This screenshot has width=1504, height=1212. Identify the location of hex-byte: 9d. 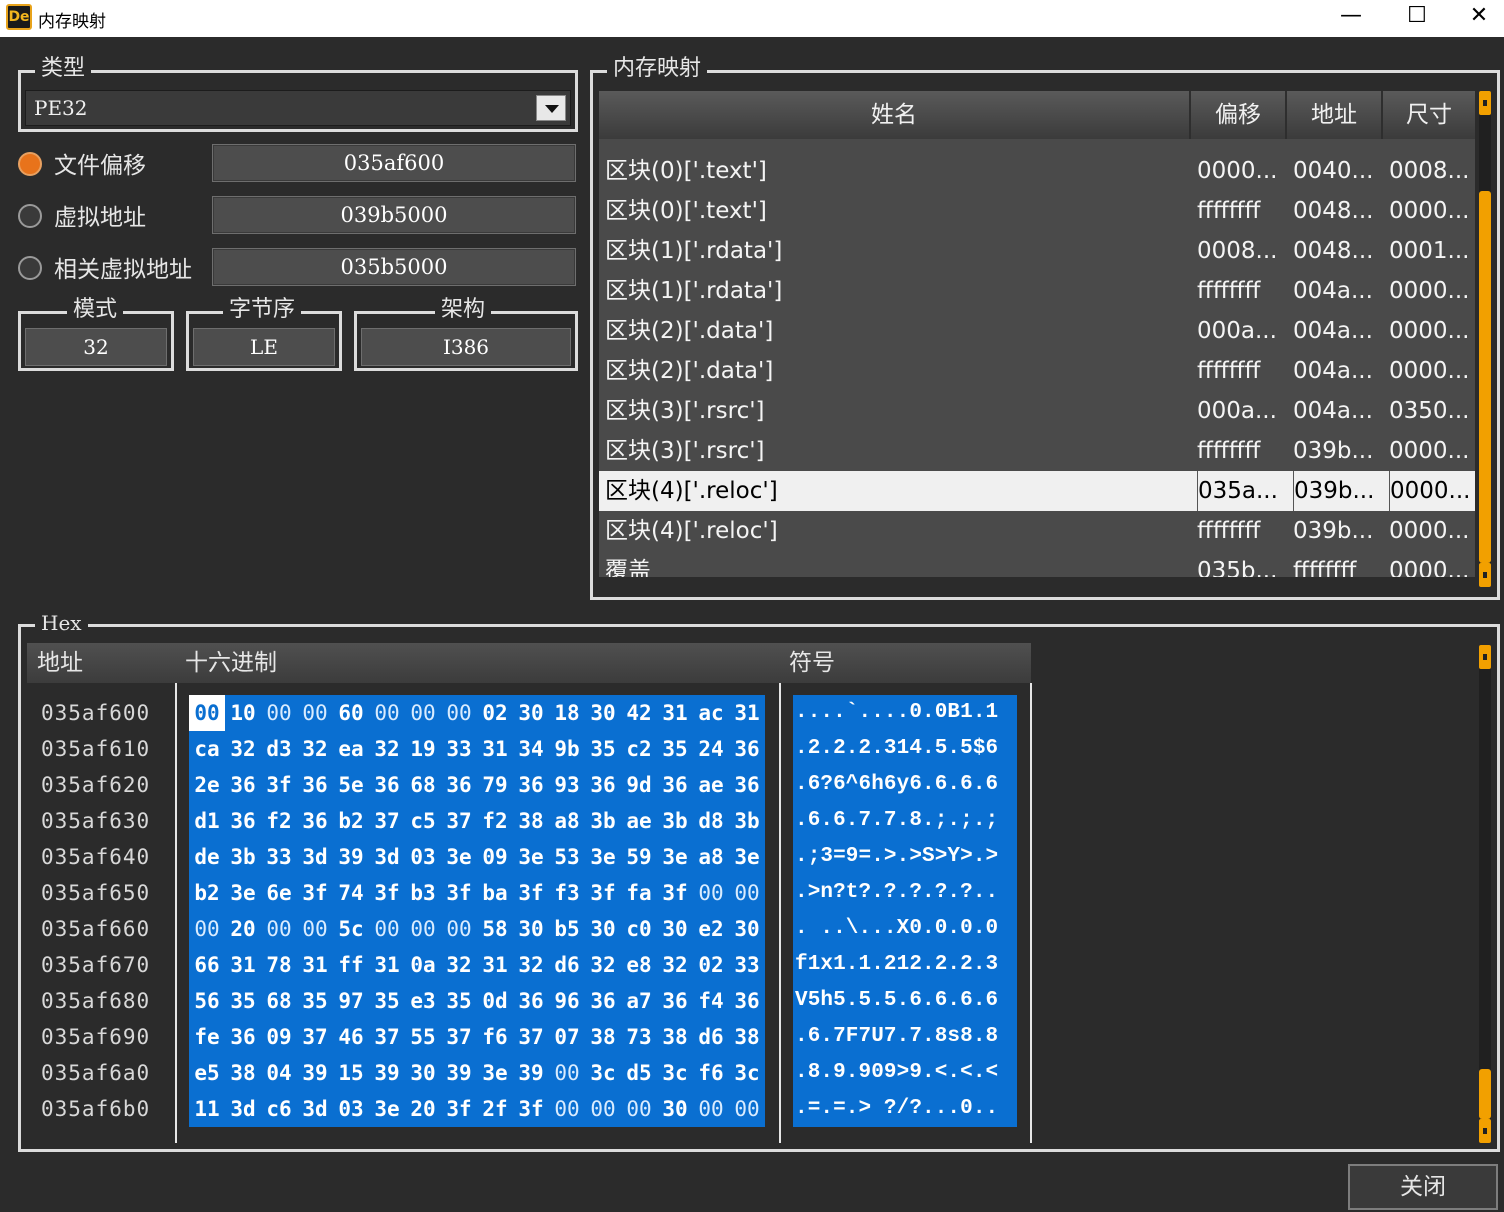
(639, 785).